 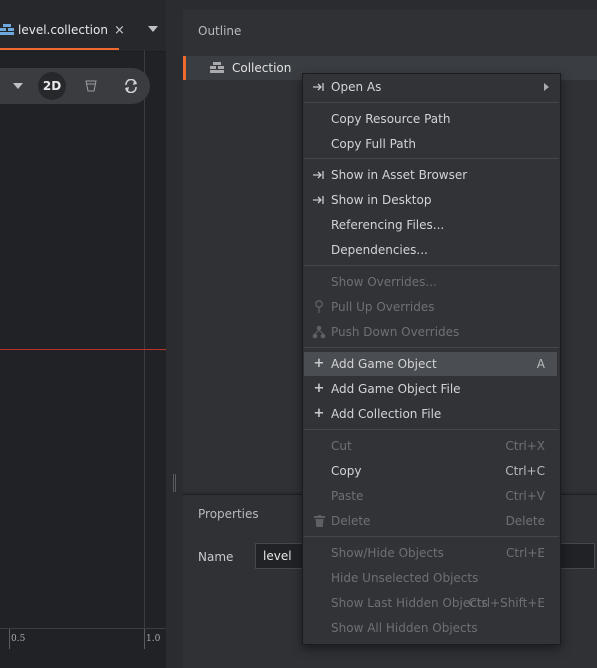 What do you see at coordinates (430, 87) in the screenshot?
I see `menu-item-open-as: Open As` at bounding box center [430, 87].